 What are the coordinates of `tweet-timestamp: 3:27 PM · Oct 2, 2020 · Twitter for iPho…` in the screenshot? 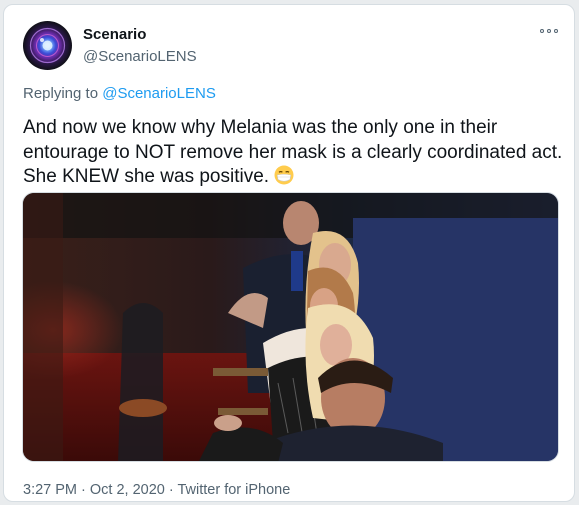 It's located at (156, 490).